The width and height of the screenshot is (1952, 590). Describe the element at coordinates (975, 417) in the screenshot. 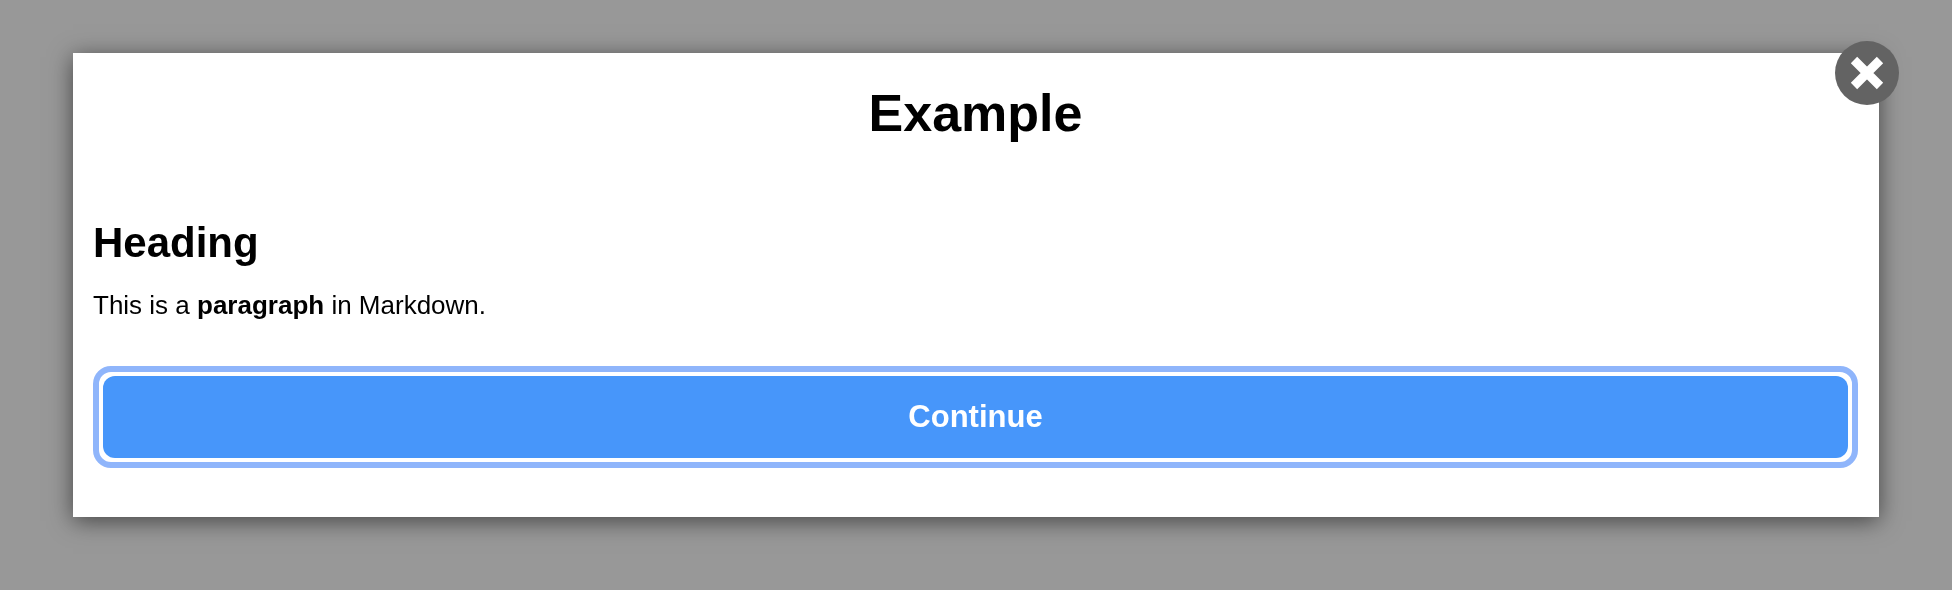

I see `continue-button: Continue` at that location.